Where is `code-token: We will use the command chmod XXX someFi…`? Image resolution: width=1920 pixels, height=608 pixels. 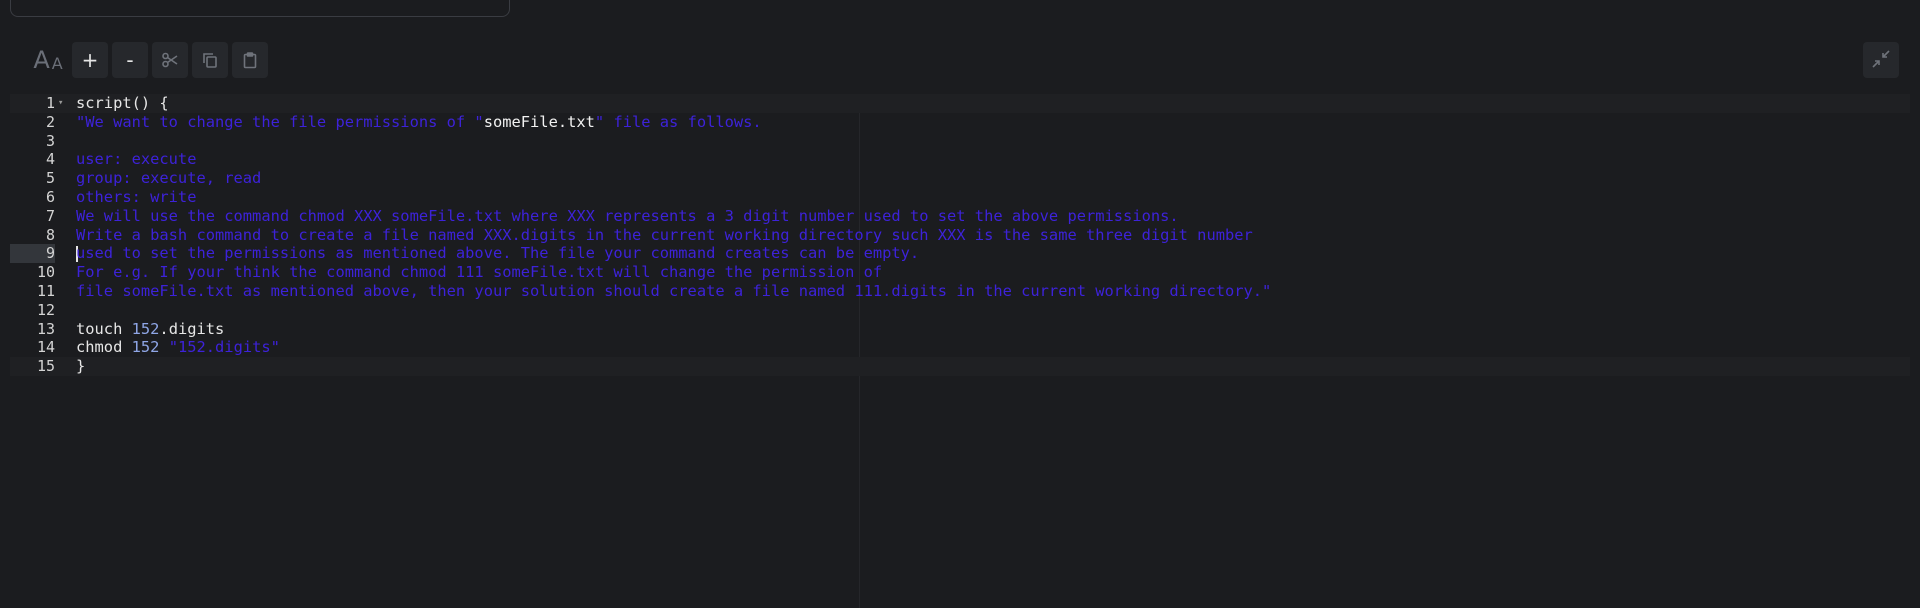
code-token: We will use the command chmod XXX someFi… is located at coordinates (627, 215).